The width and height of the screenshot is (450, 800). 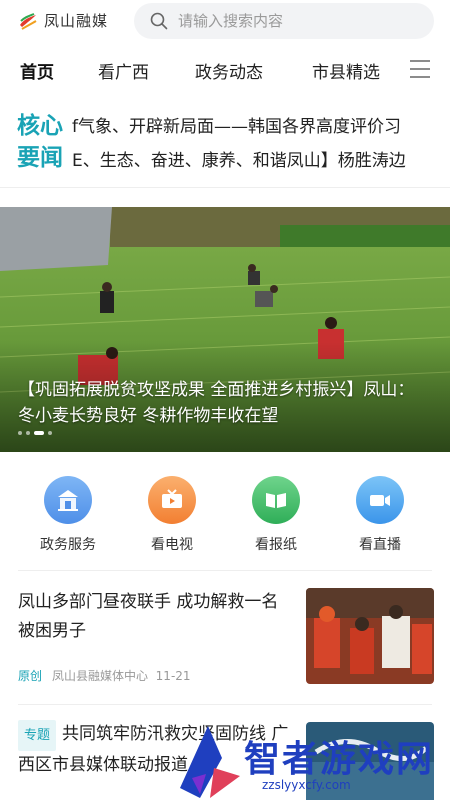 I want to click on quick-label: 政务服务, so click(x=68, y=545).